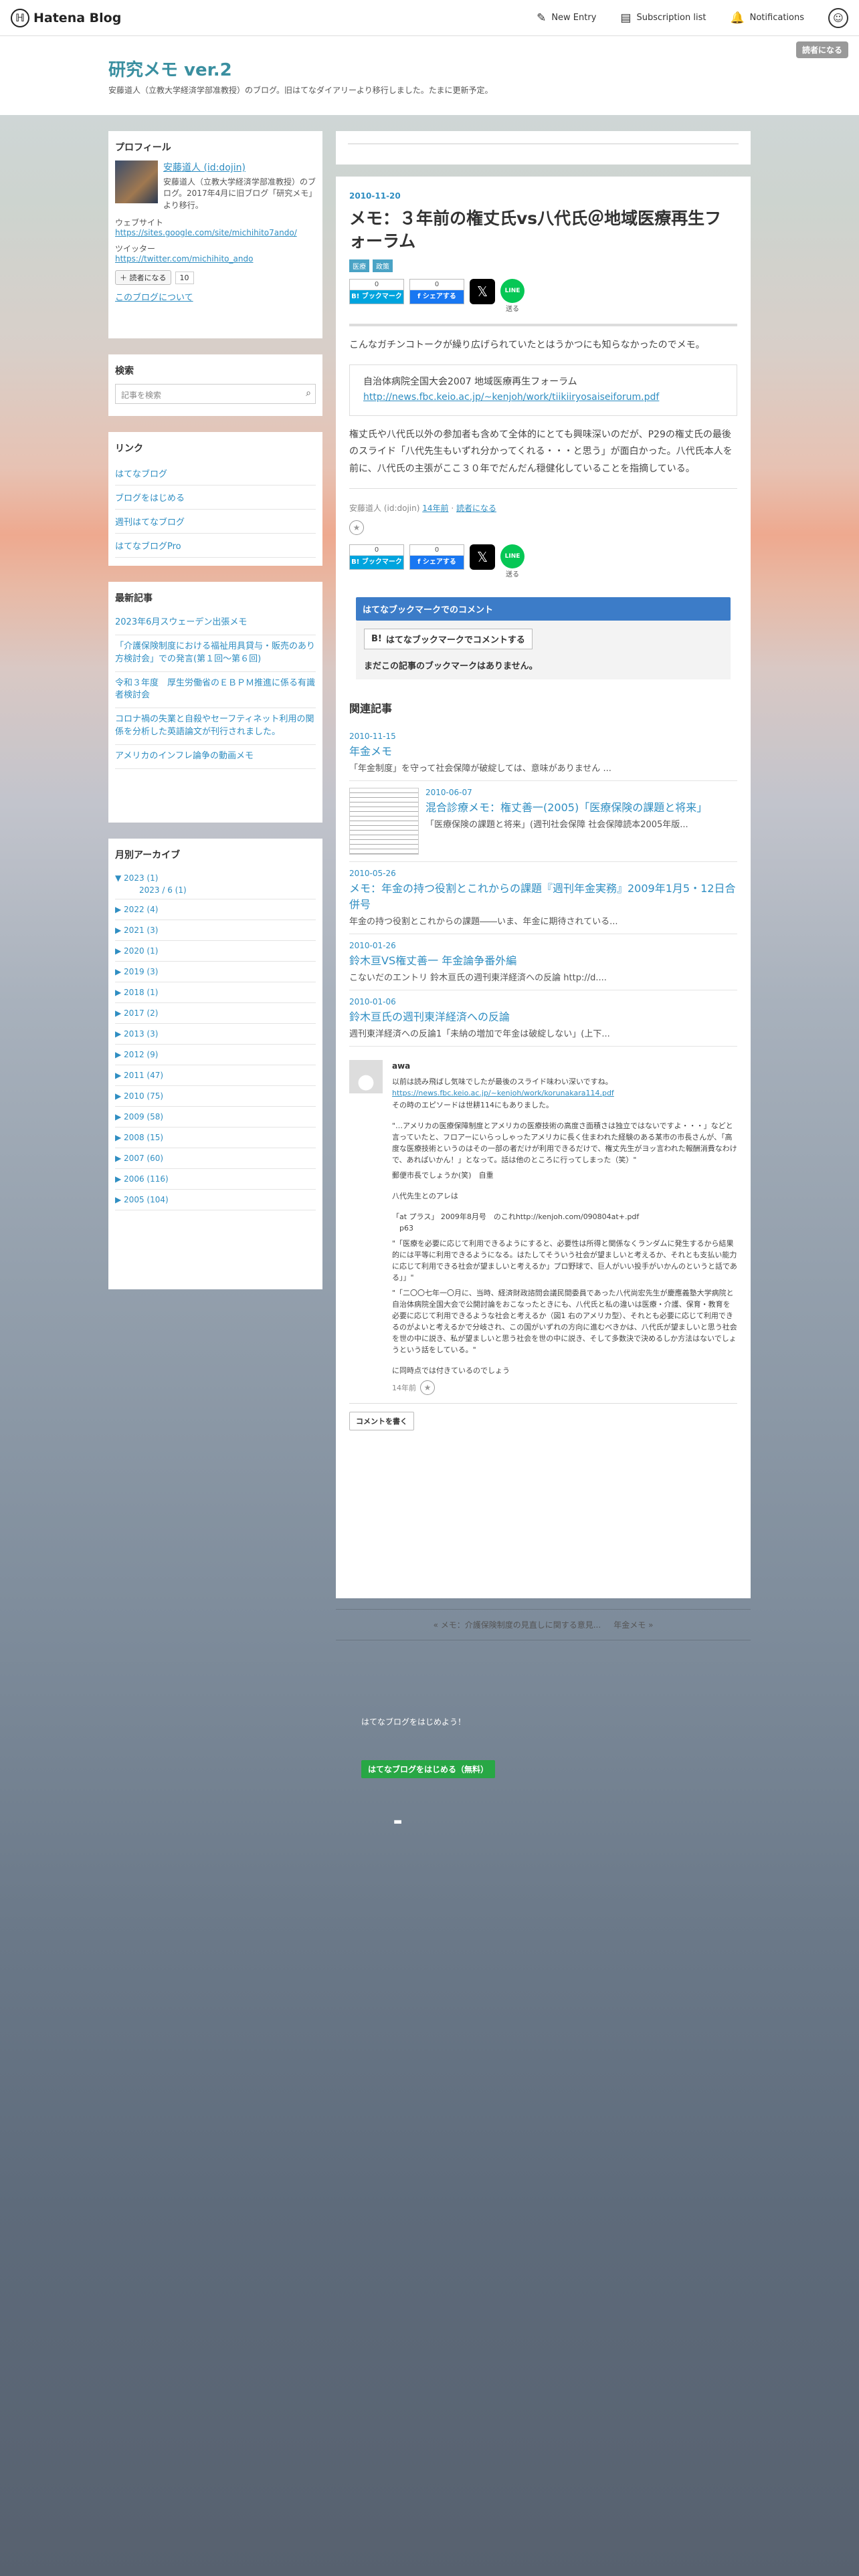  What do you see at coordinates (148, 278) in the screenshot?
I see `follow-label: 読者になる` at bounding box center [148, 278].